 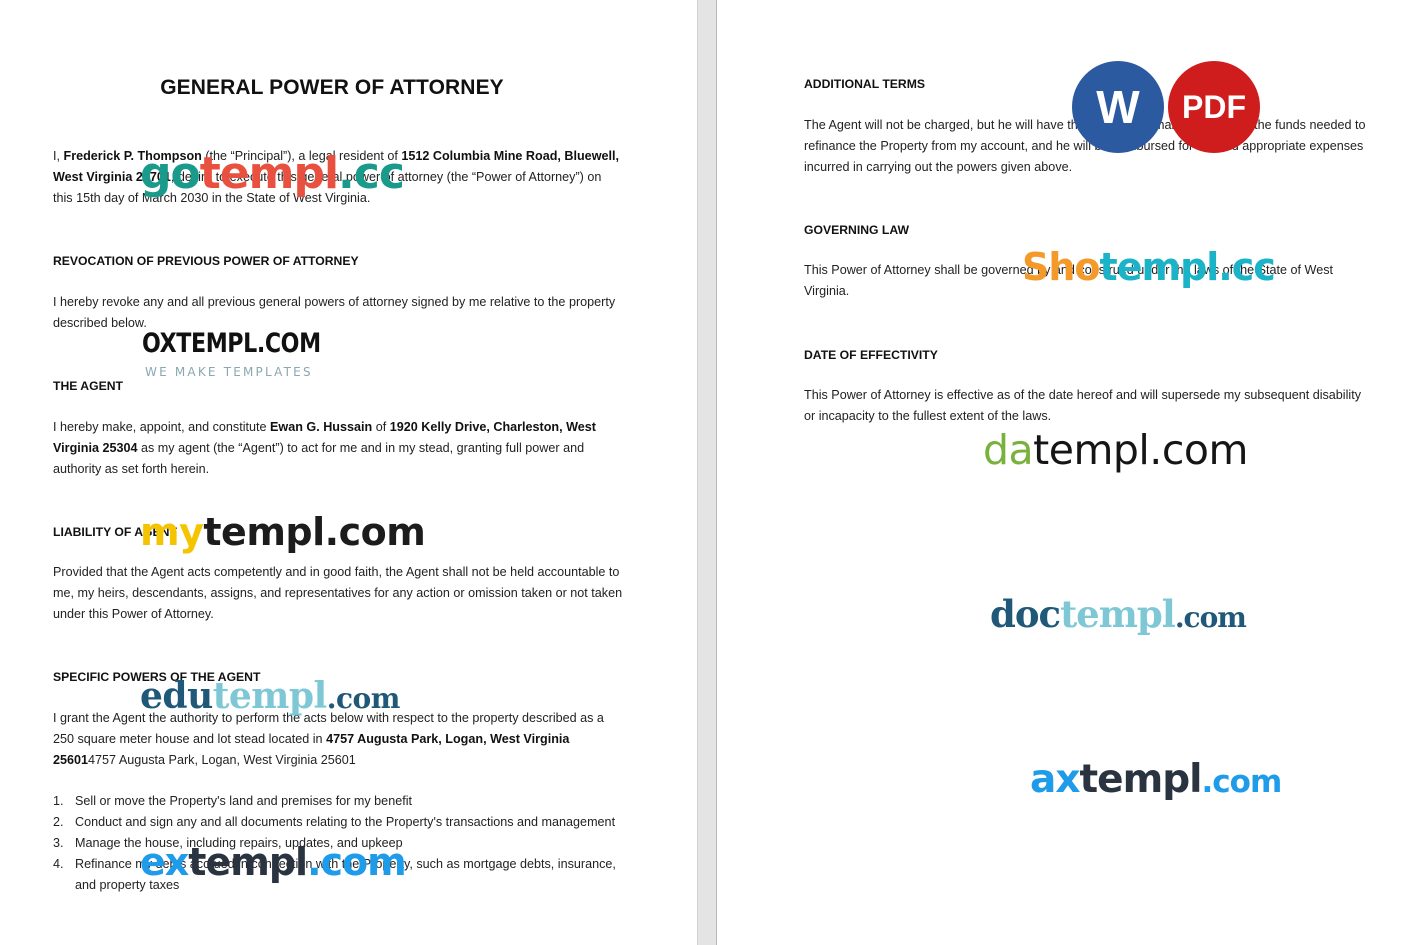 What do you see at coordinates (58, 801) in the screenshot?
I see `list-number: 1.` at bounding box center [58, 801].